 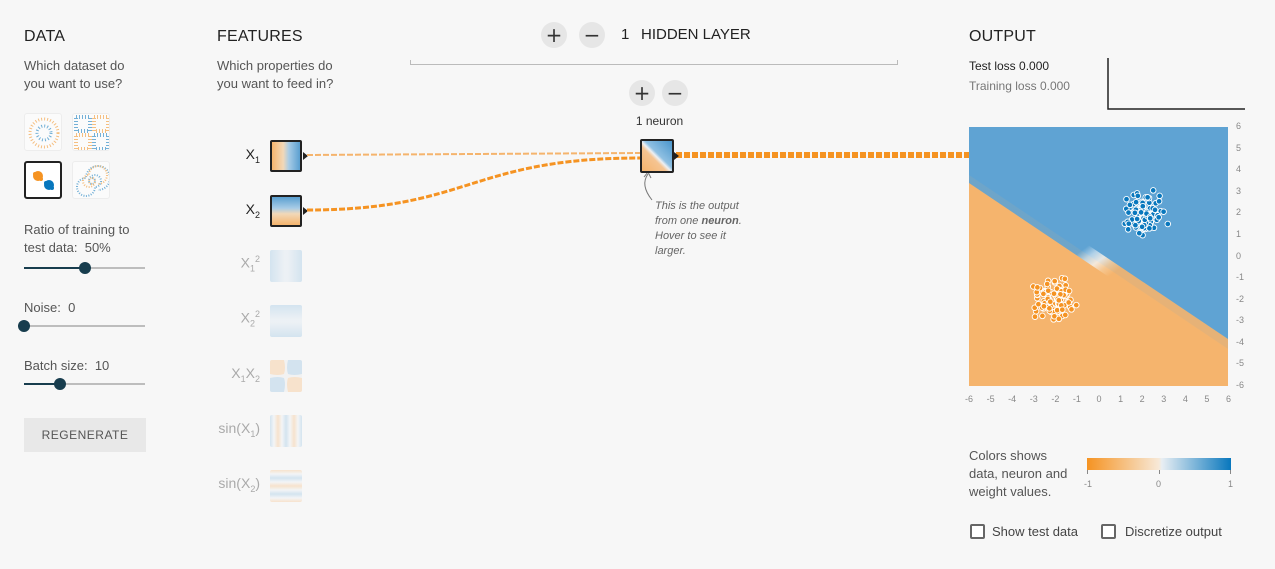 What do you see at coordinates (1142, 399) in the screenshot?
I see `x-tick-label: 2` at bounding box center [1142, 399].